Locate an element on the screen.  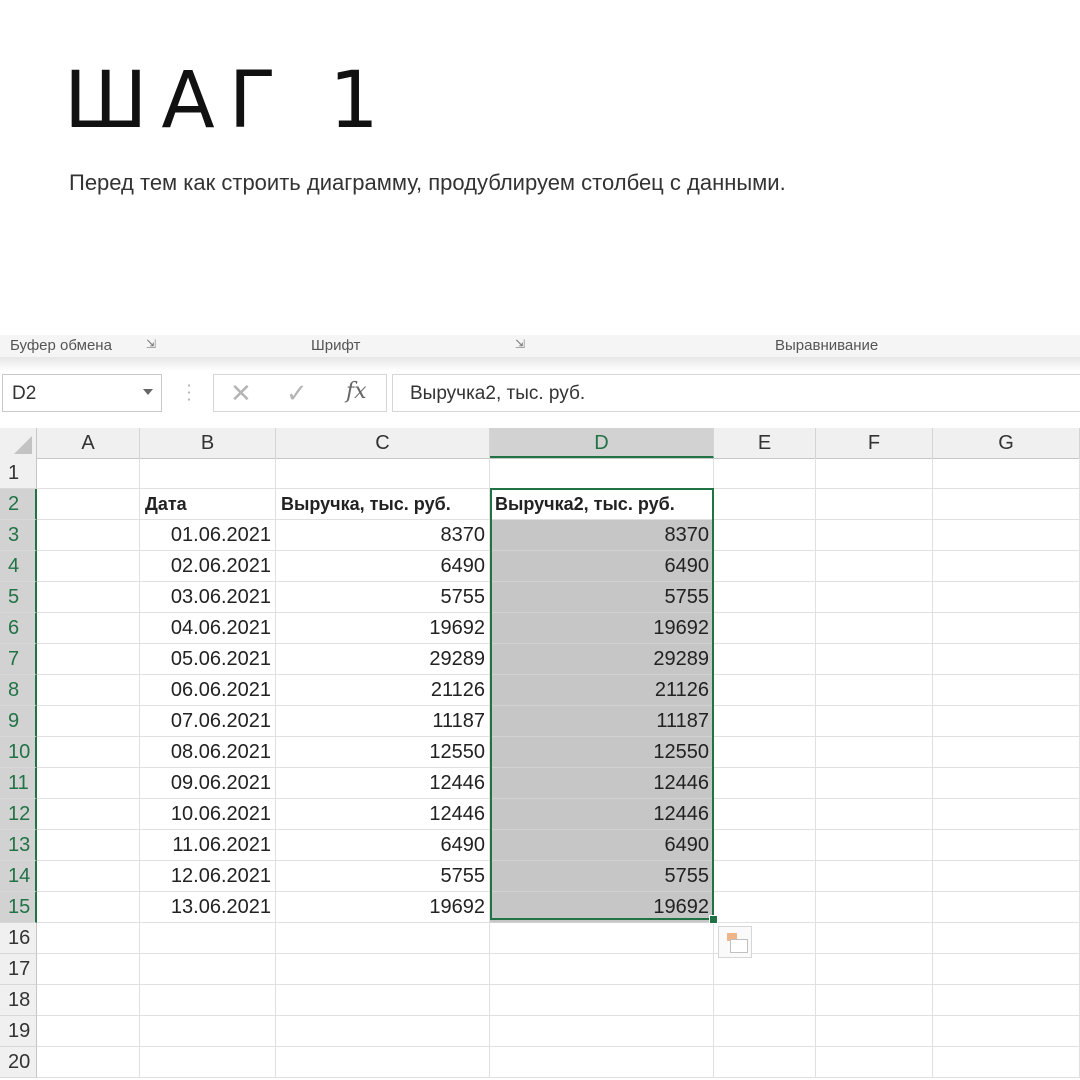
cell-f5 is located at coordinates (874, 597).